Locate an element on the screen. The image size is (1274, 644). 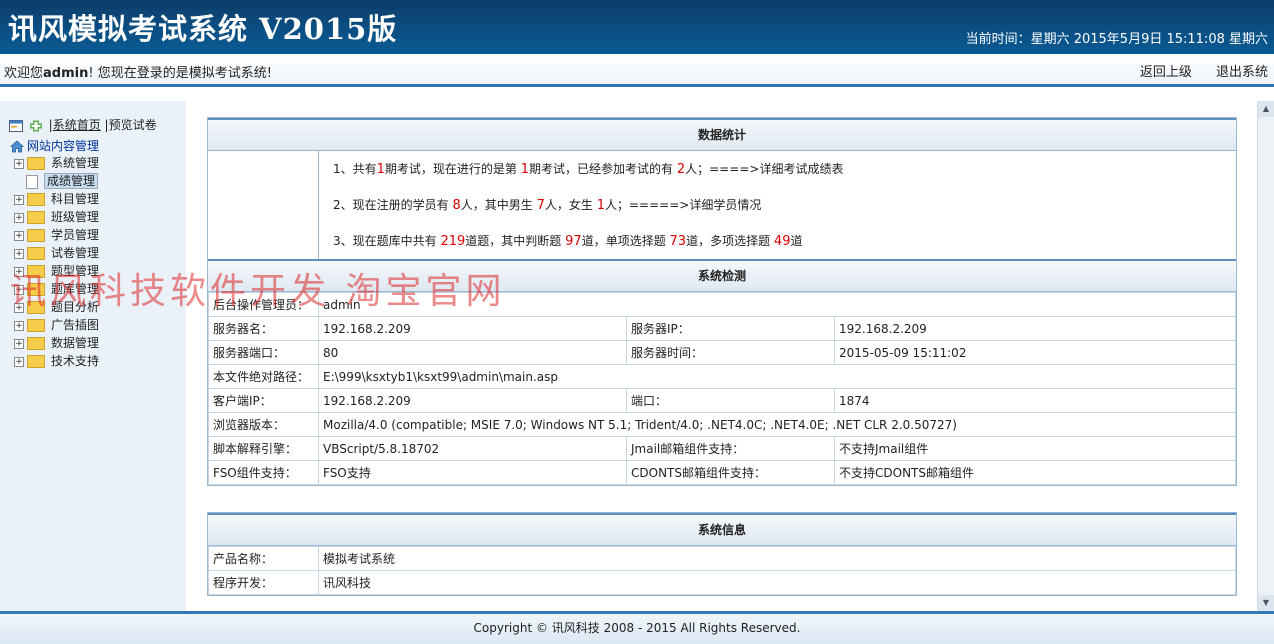
table-row: FSO组件支持： FSO支持 CDONTS邮箱组件支持： 不支持CDONTS邮箱组件 is located at coordinates (722, 472).